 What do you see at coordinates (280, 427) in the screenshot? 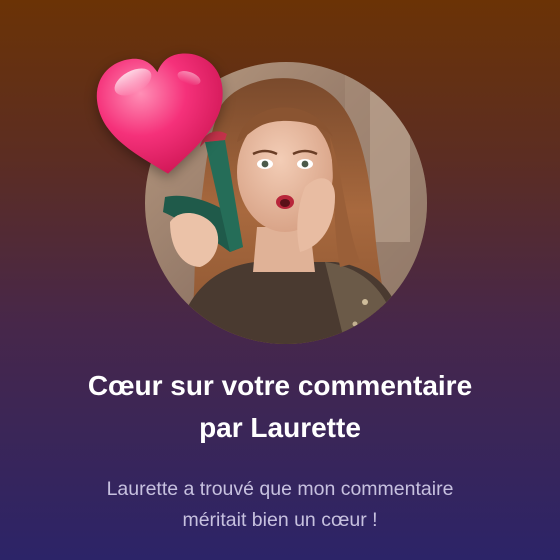
I see `title-line: par Laurette` at bounding box center [280, 427].